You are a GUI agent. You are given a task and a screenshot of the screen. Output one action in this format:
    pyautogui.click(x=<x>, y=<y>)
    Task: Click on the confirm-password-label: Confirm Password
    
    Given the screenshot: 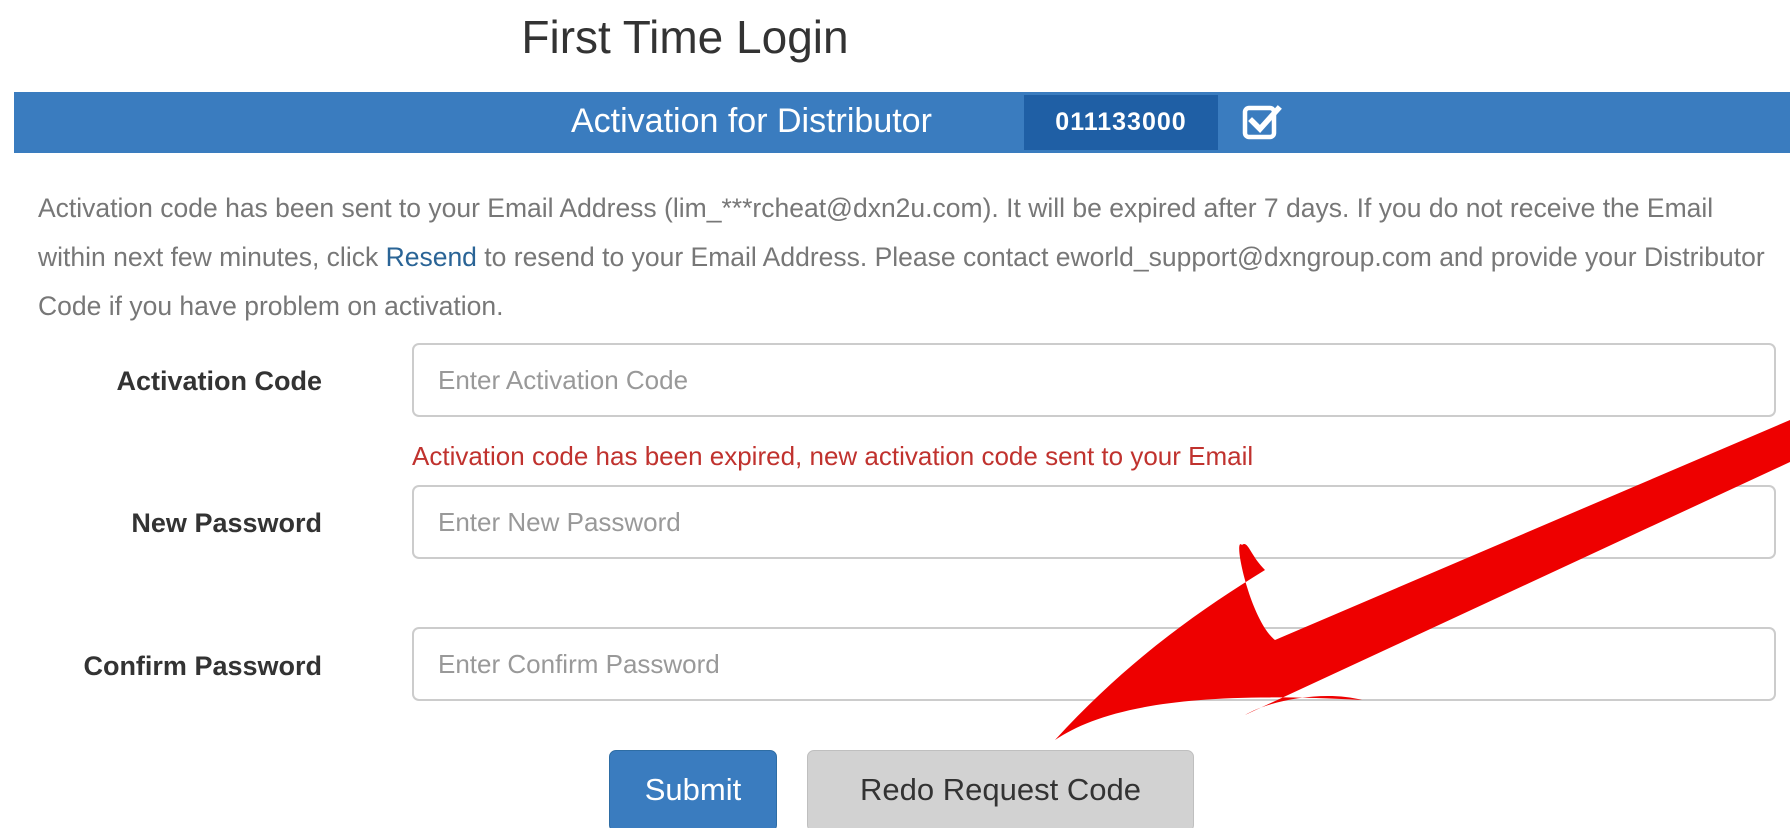 What is the action you would take?
    pyautogui.click(x=202, y=666)
    